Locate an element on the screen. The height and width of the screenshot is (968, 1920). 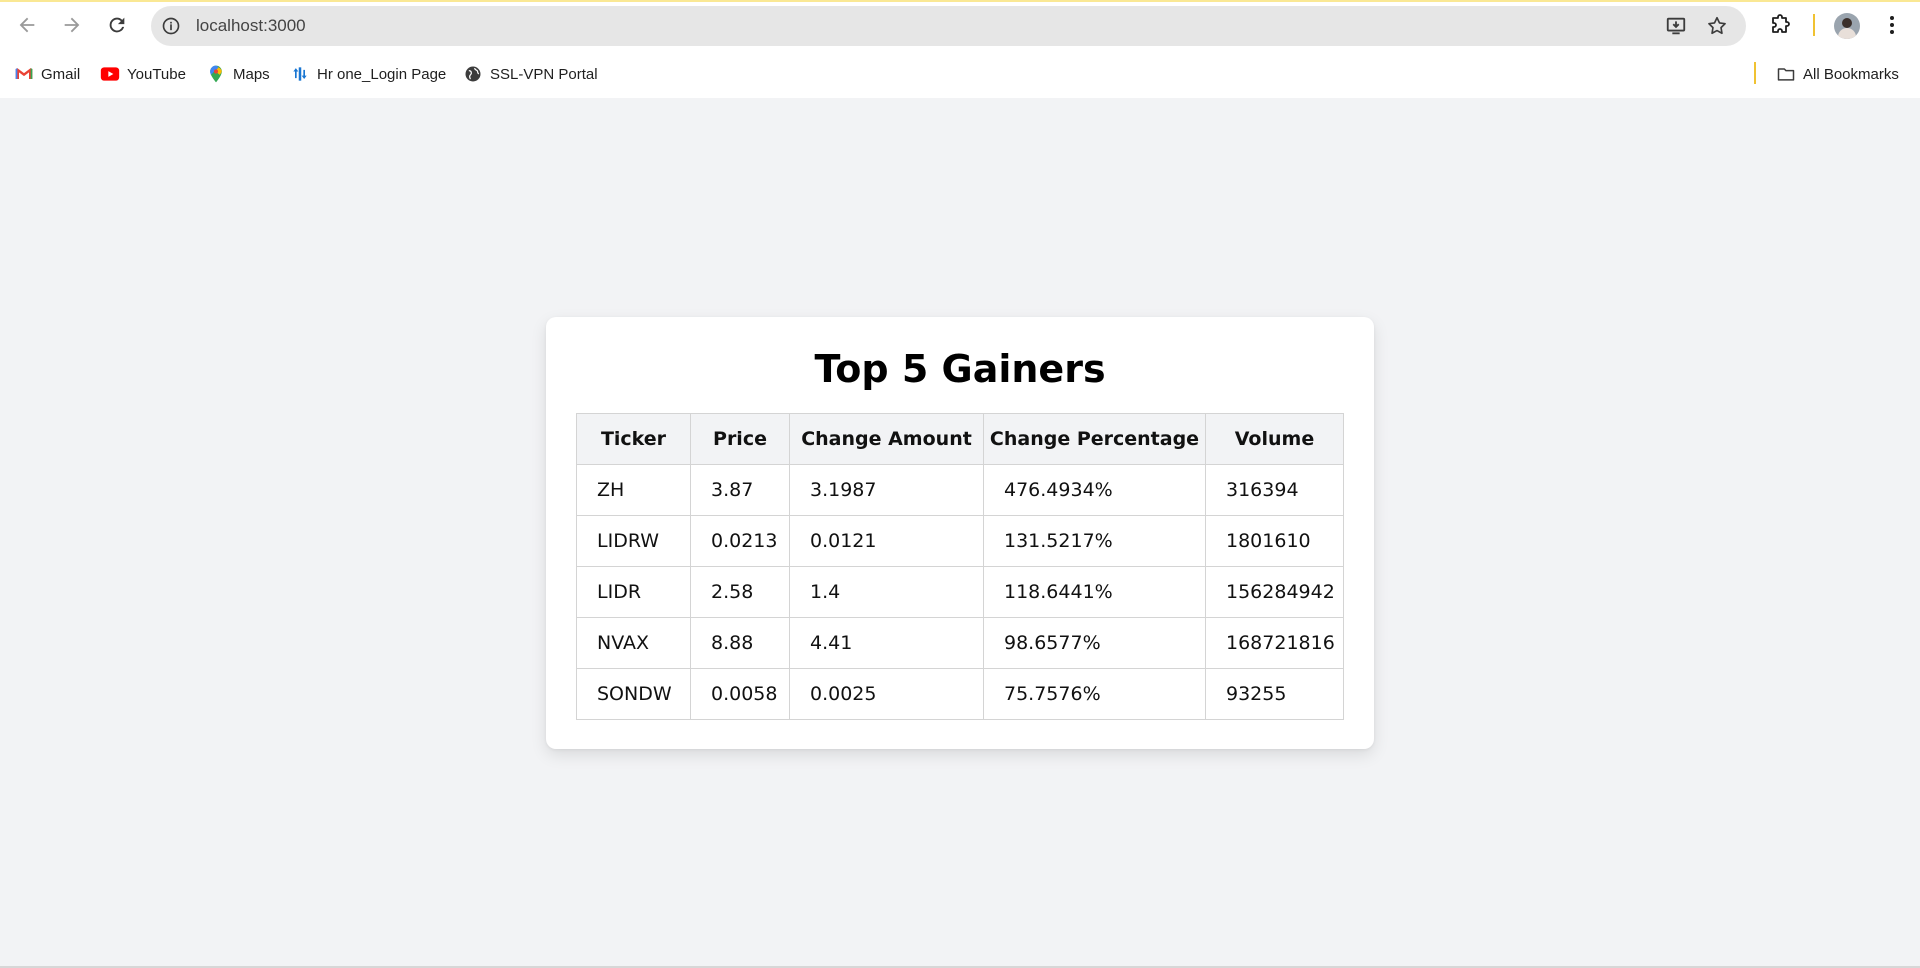
back-button is located at coordinates (27, 25).